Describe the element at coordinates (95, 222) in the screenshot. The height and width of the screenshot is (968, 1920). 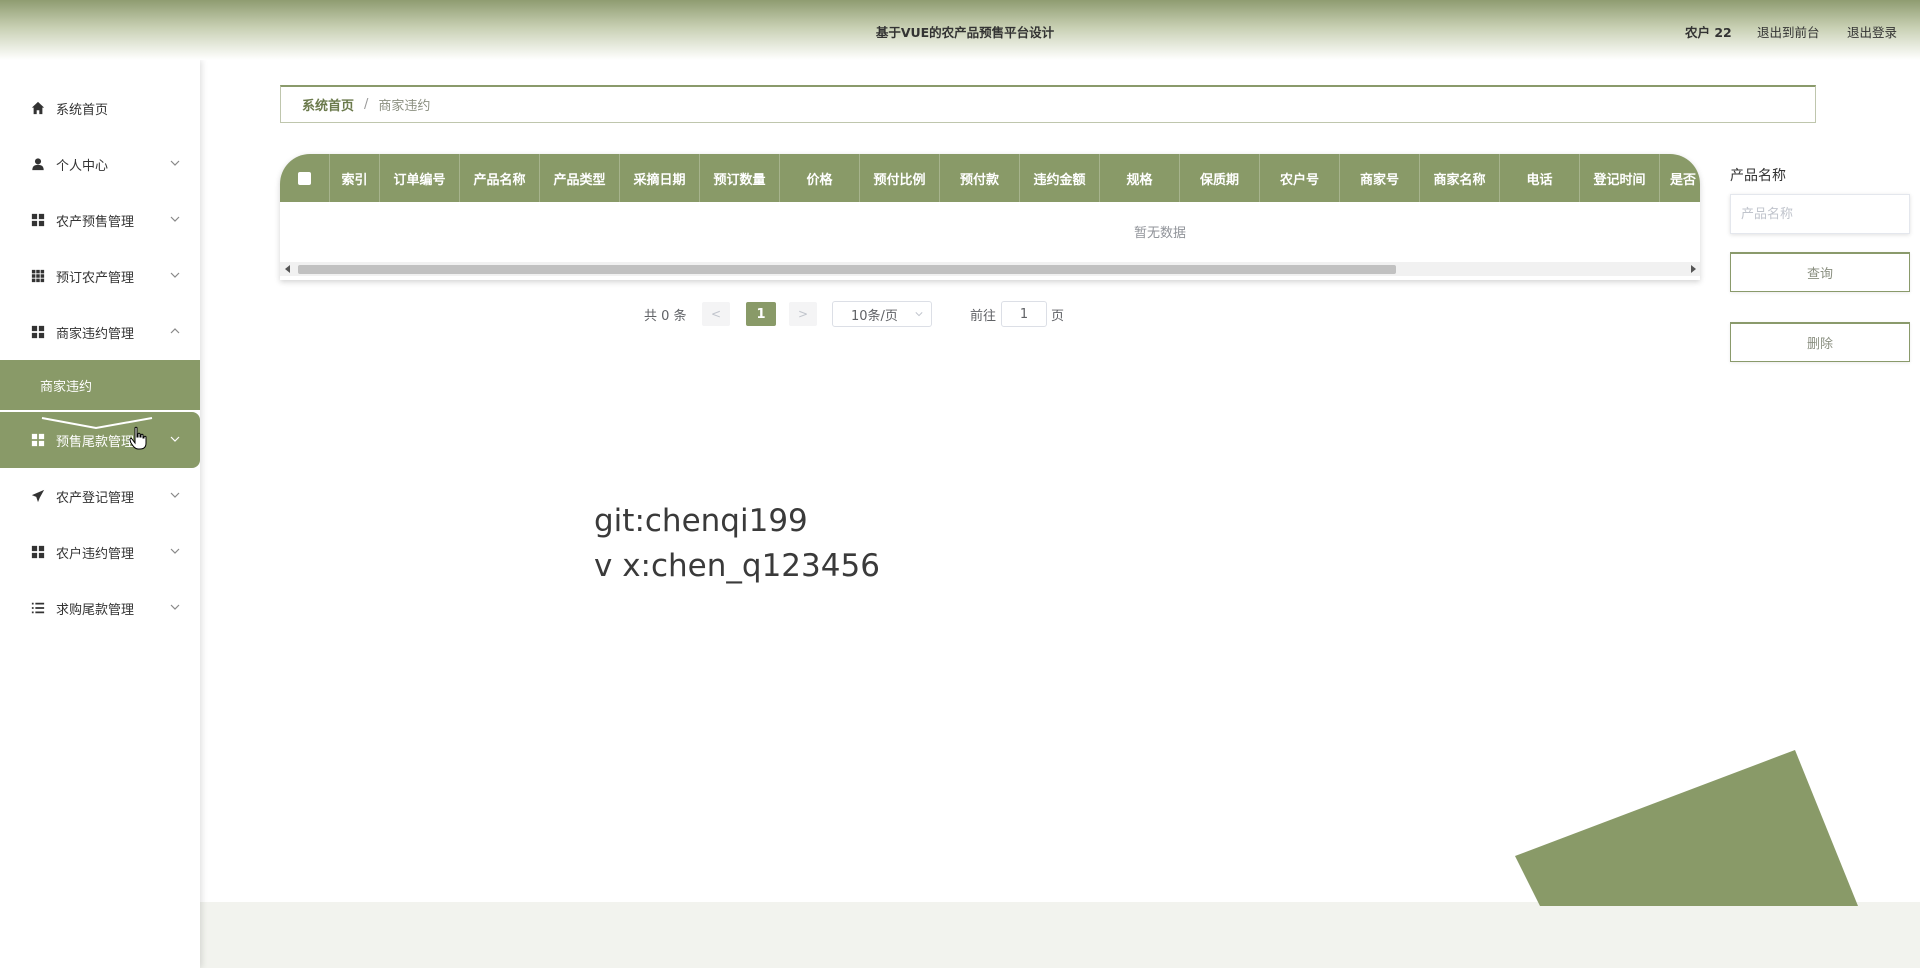
I see `sidebar-item-label: 农产预售管理` at that location.